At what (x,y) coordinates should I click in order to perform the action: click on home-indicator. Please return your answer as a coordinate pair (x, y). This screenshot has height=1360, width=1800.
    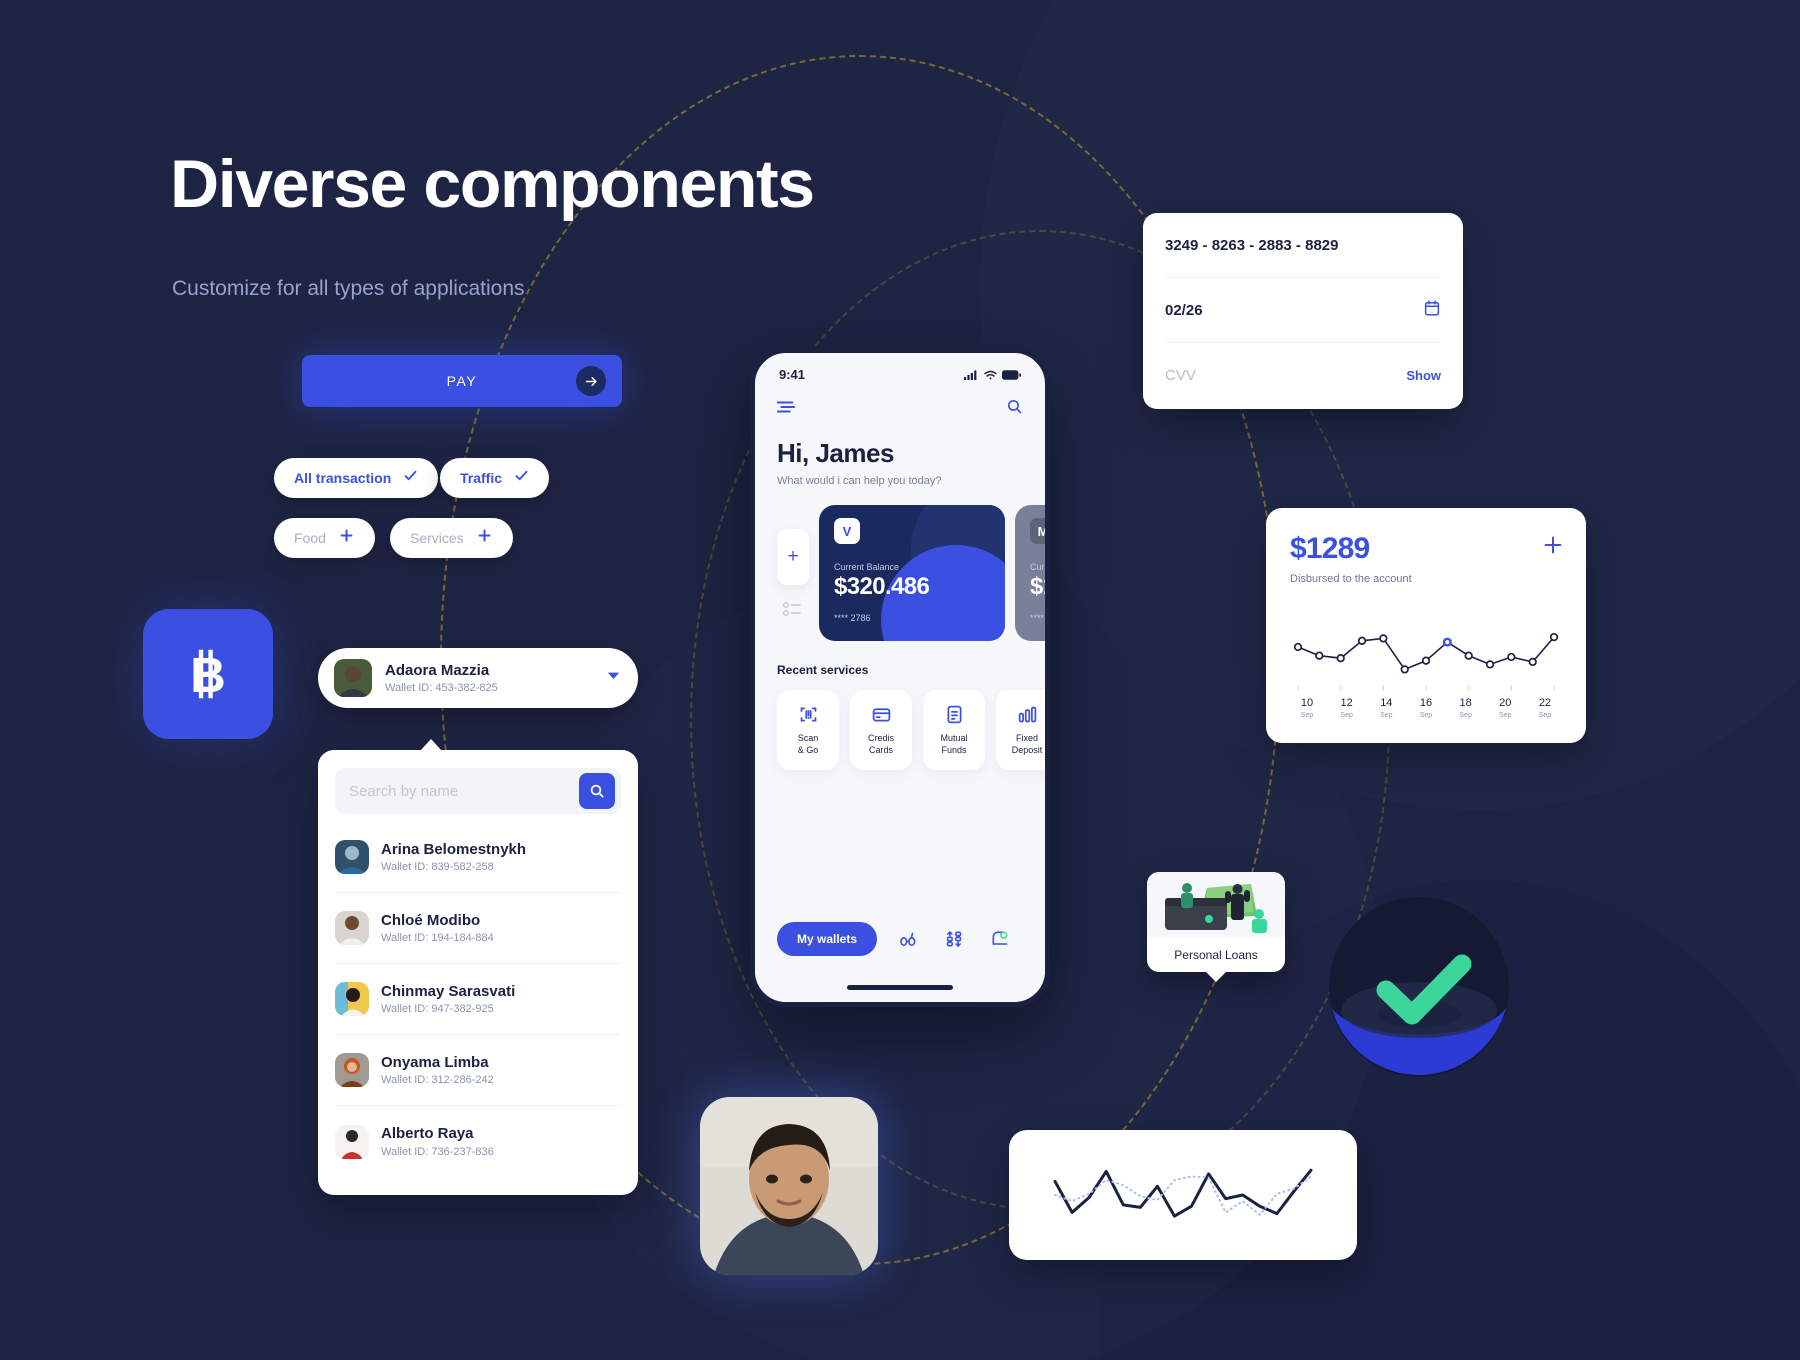
    Looking at the image, I should click on (900, 987).